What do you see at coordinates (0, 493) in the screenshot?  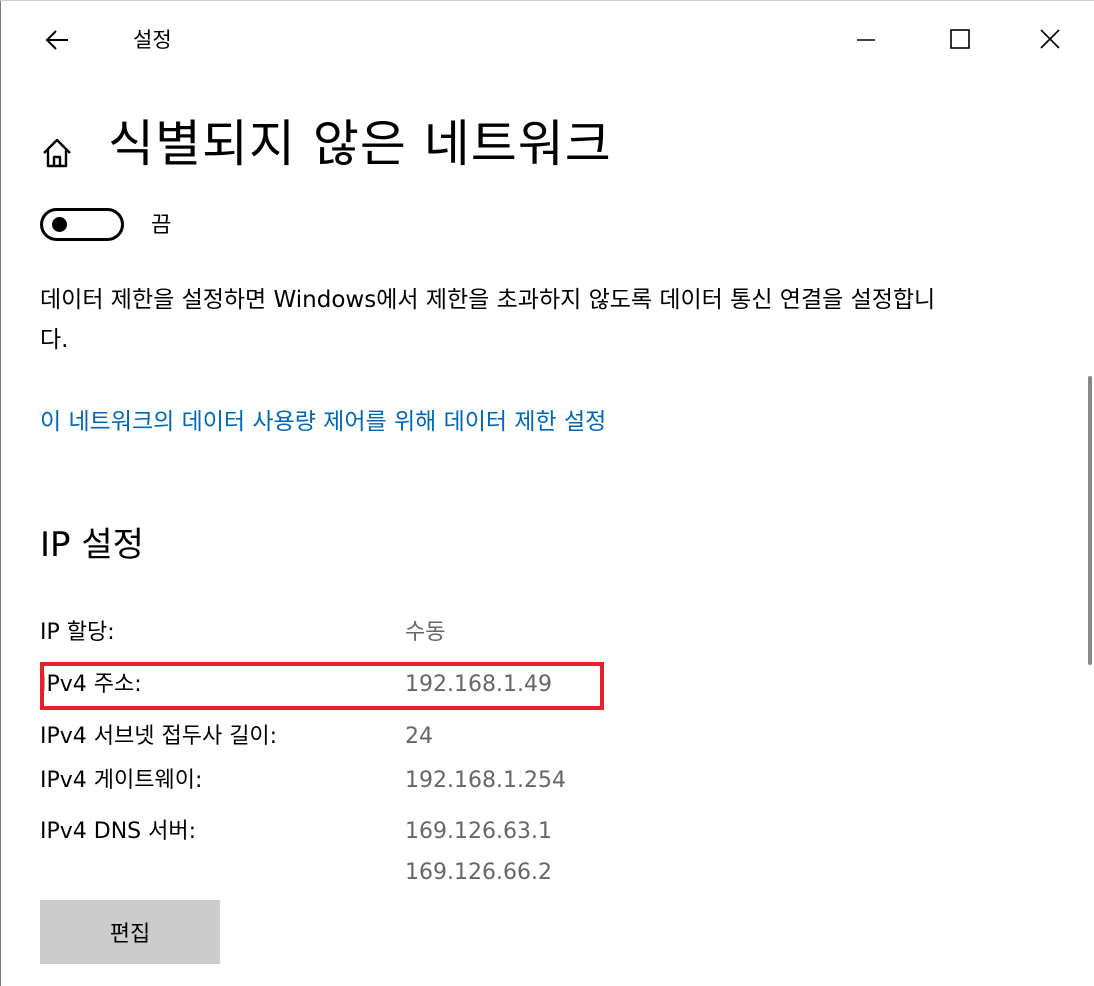 I see `window-border-left` at bounding box center [0, 493].